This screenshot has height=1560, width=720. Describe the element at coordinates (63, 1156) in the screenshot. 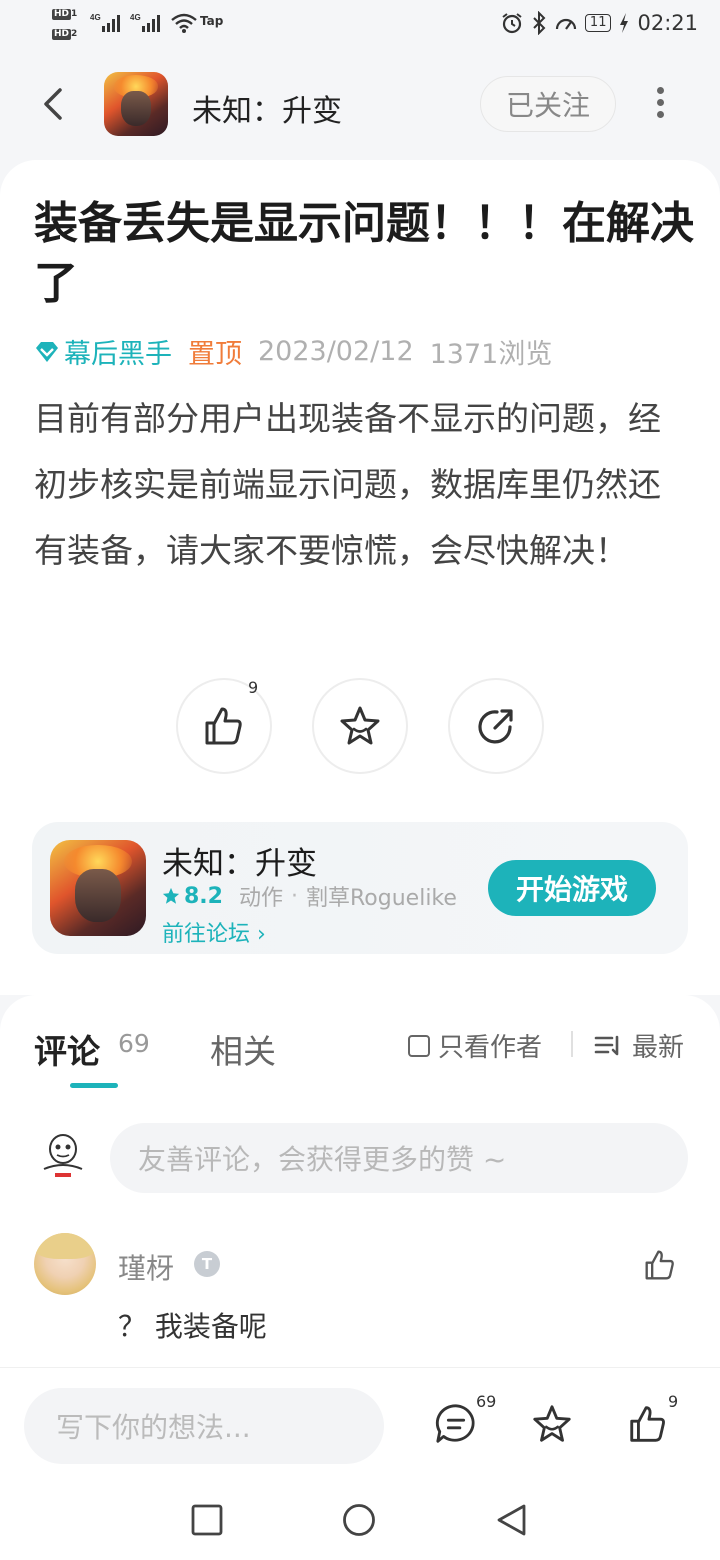

I see `my-avatar` at that location.